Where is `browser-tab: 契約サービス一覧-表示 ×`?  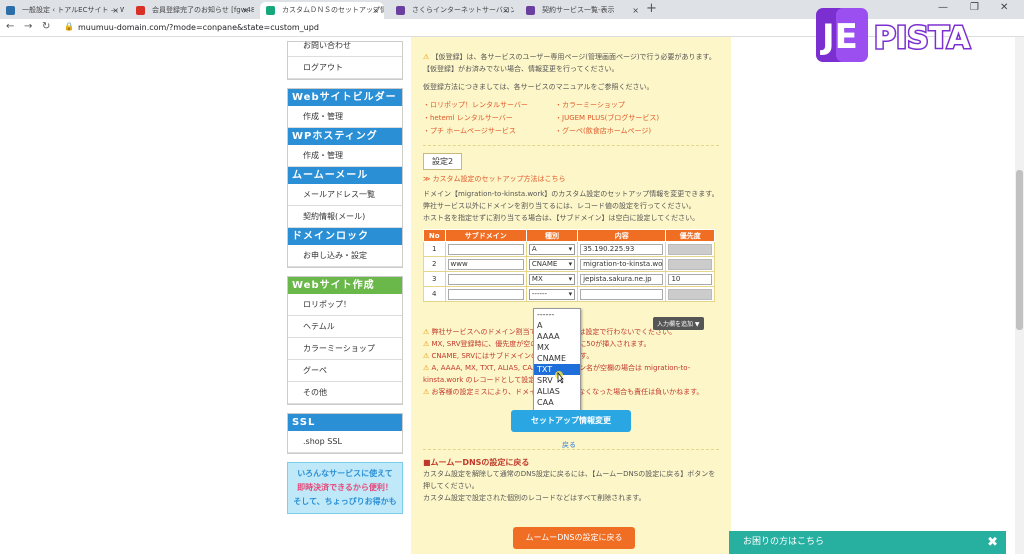
browser-tab: 契約サービス一覧-表示 × is located at coordinates (582, 10).